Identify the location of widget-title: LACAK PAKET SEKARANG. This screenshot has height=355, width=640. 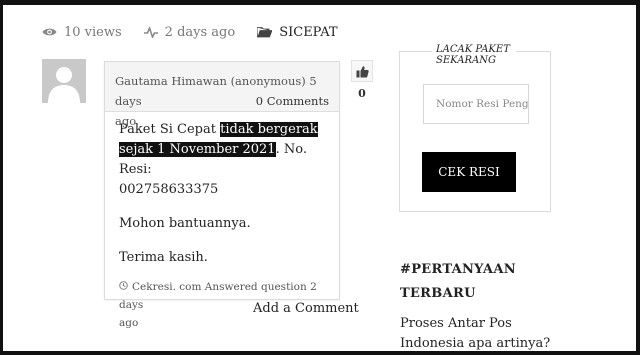
(474, 55).